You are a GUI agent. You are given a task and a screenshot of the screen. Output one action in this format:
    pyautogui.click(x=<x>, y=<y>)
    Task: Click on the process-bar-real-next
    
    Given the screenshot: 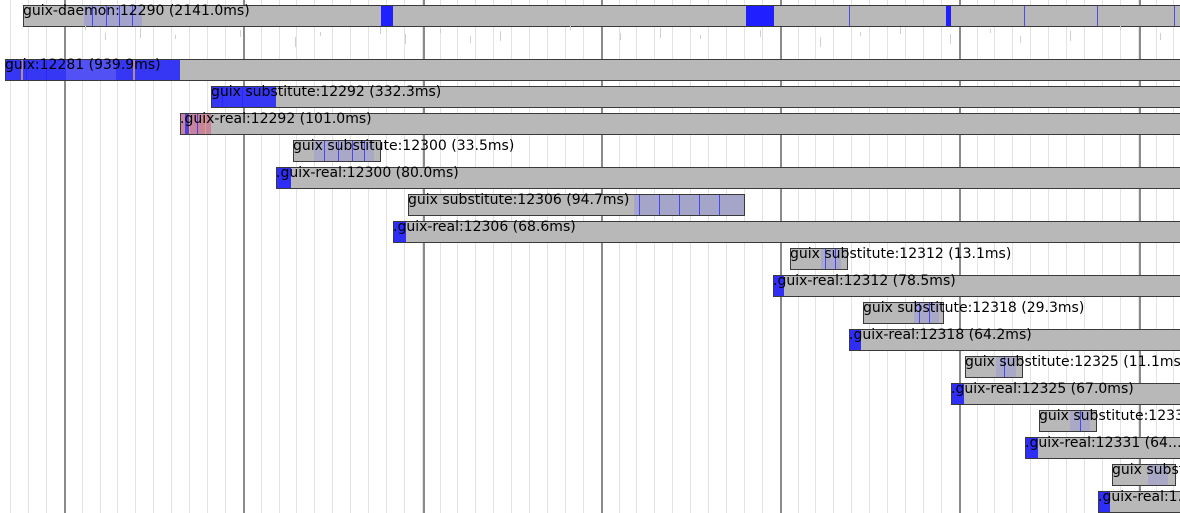 What is the action you would take?
    pyautogui.click(x=1139, y=502)
    